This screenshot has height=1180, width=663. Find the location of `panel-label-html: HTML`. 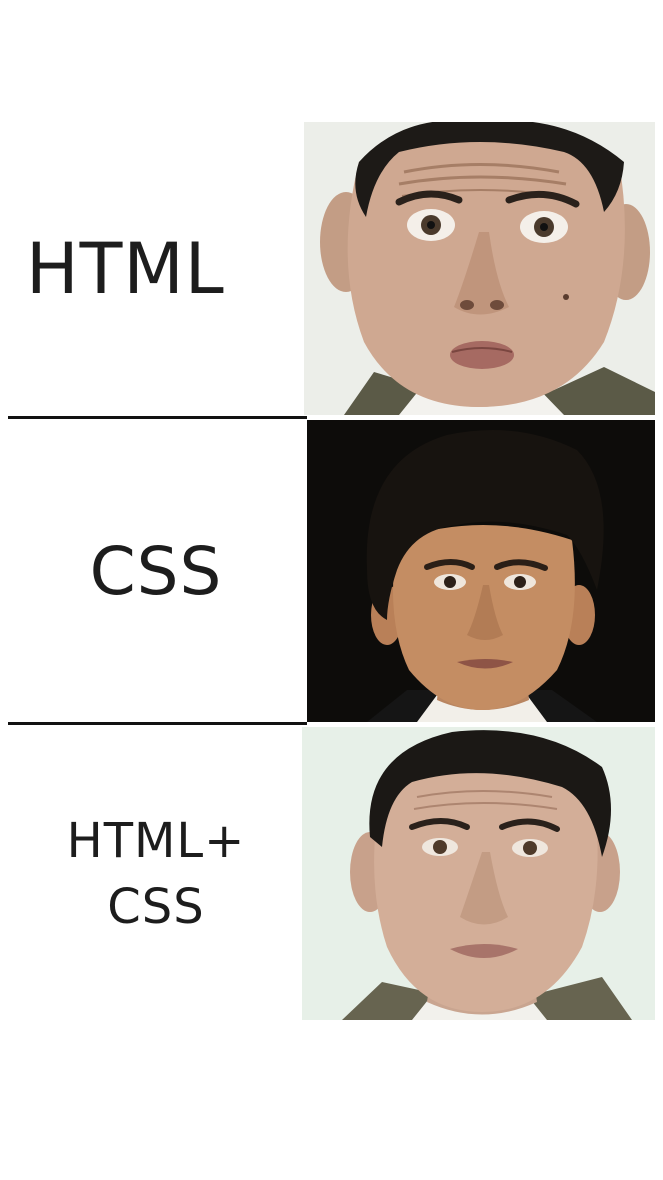

panel-label-html: HTML is located at coordinates (125, 268).